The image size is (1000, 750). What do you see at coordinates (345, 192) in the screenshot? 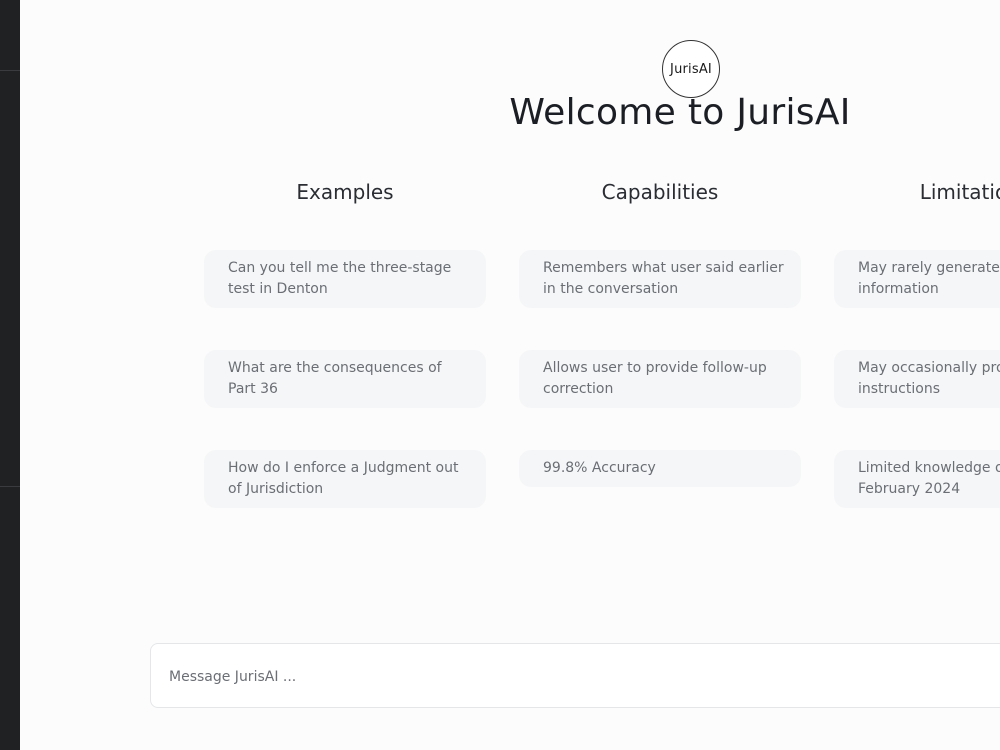
I see `examples-heading: Examples` at bounding box center [345, 192].